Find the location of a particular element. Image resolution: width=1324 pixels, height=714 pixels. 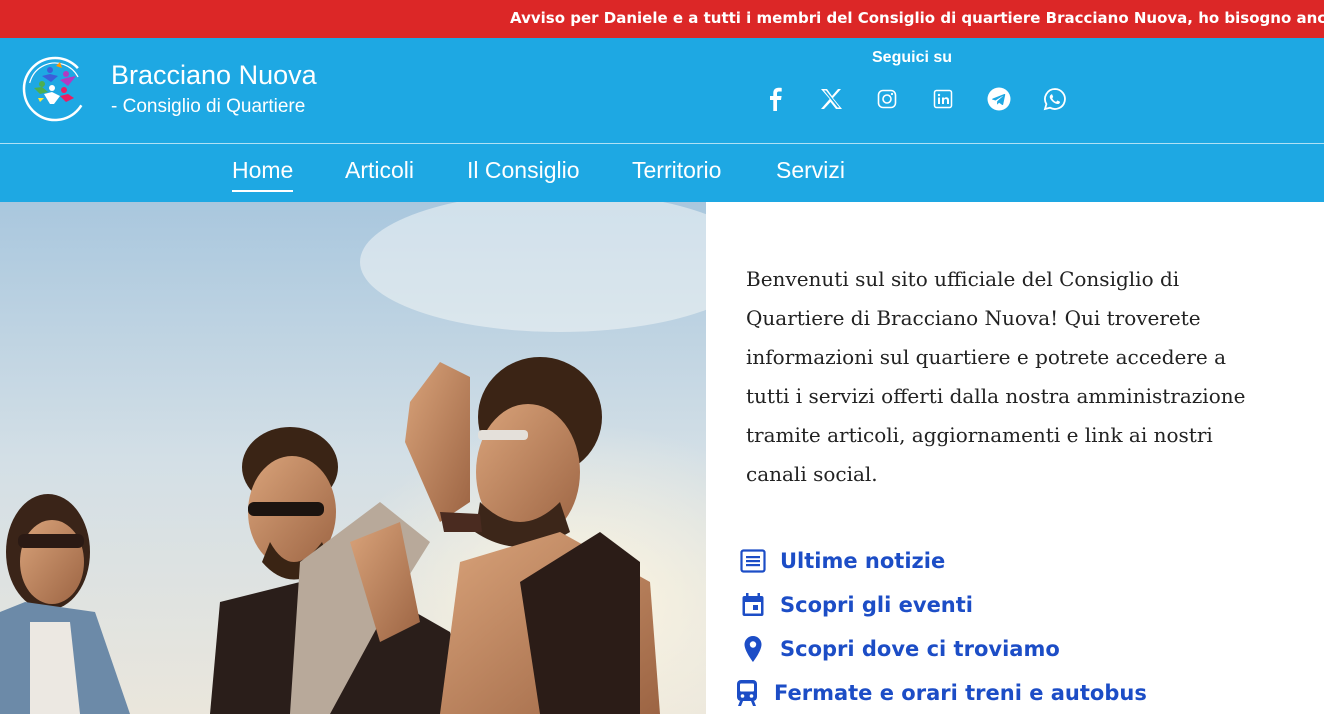

link-label: Scopri dove ci troviamo is located at coordinates (920, 649).